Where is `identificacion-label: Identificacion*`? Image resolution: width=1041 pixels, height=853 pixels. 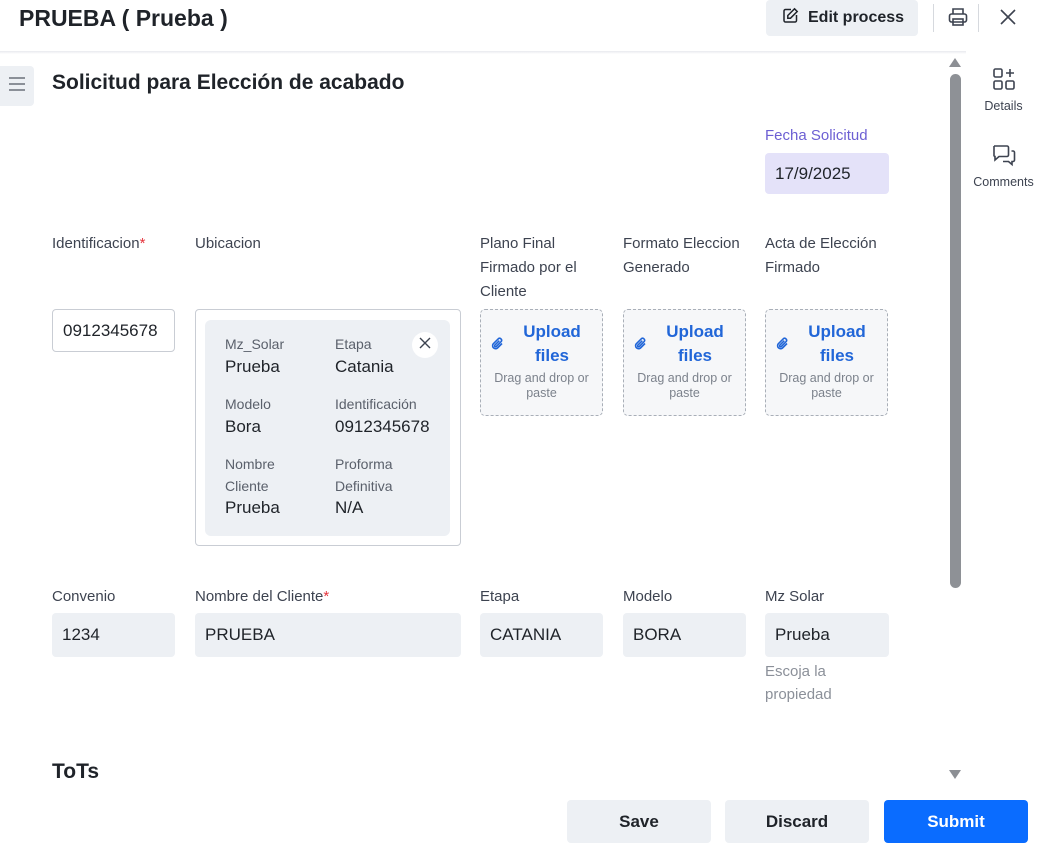
identificacion-label: Identificacion* is located at coordinates (98, 244).